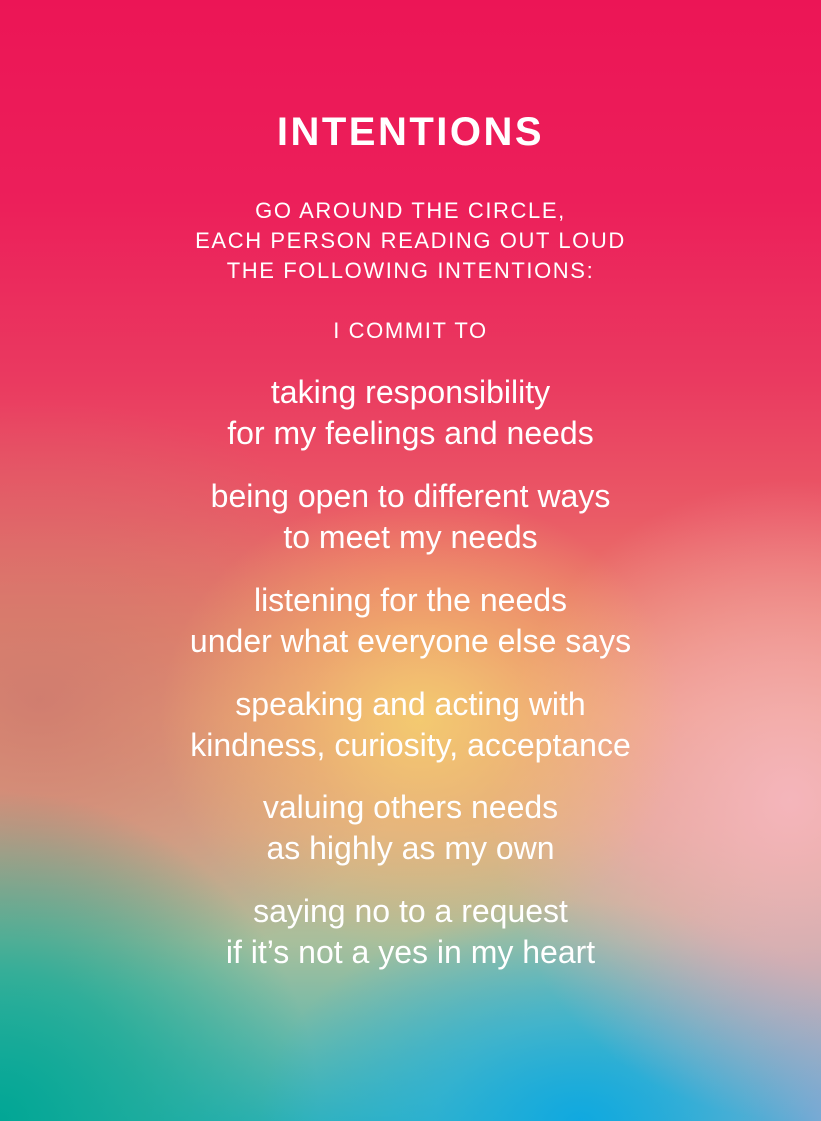  I want to click on intention-line: kindness, curiosity, acceptance, so click(410, 745).